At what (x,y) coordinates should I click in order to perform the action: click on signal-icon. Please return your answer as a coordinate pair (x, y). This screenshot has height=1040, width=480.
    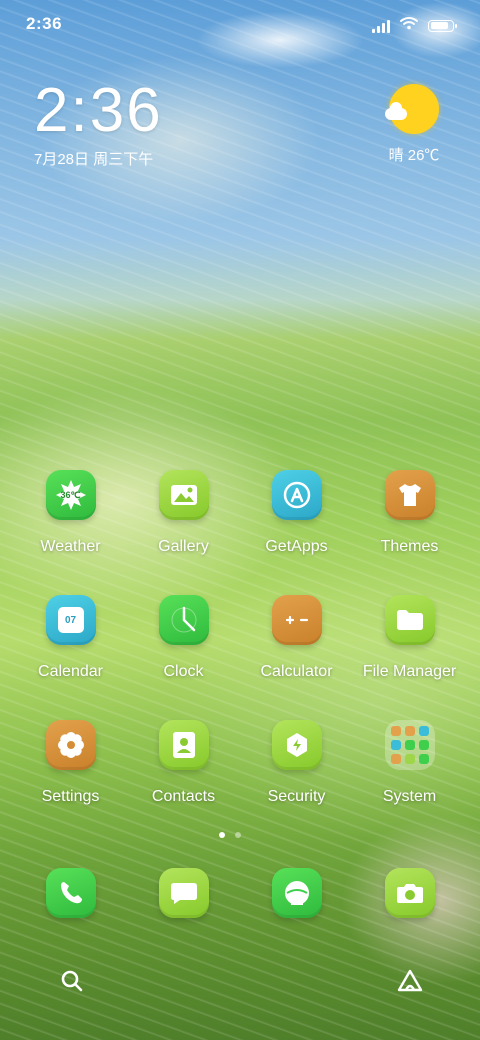
    Looking at the image, I should click on (381, 26).